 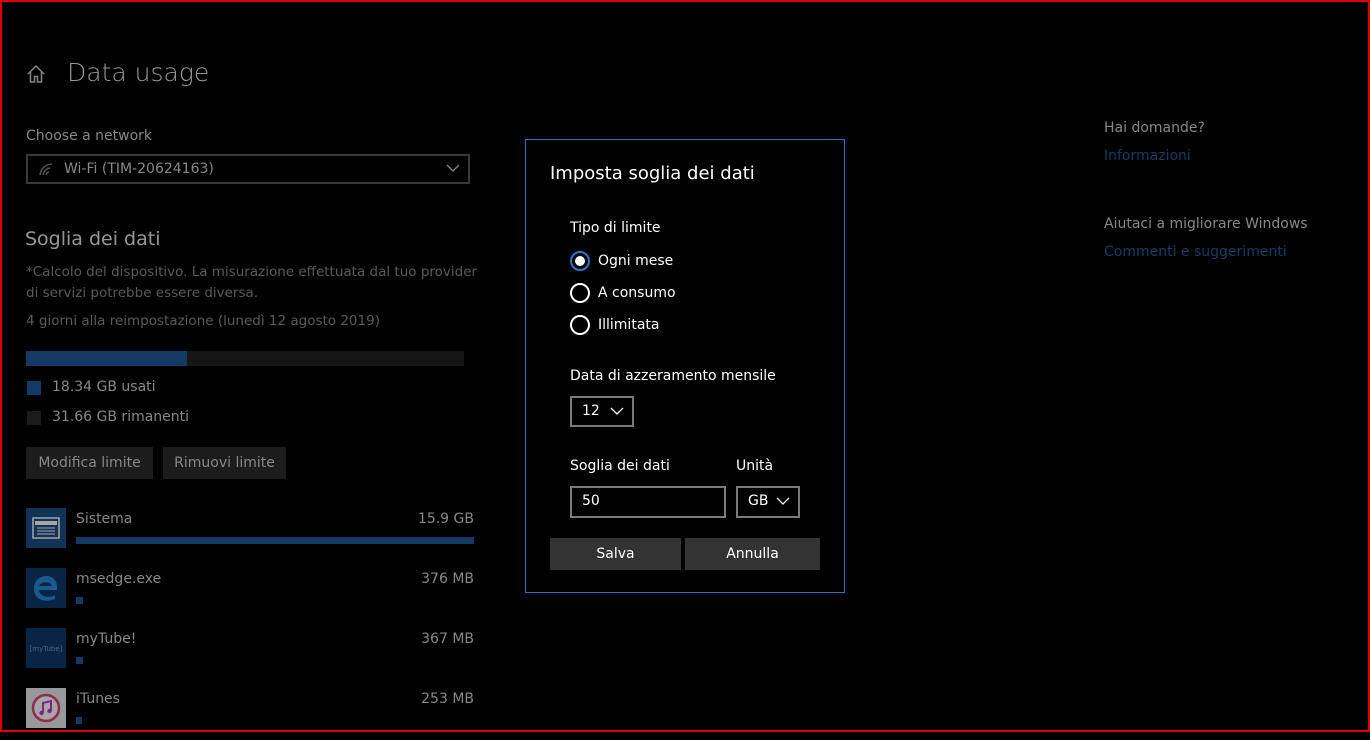 I want to click on edit-limit-button: Modifica limite, so click(x=89, y=463).